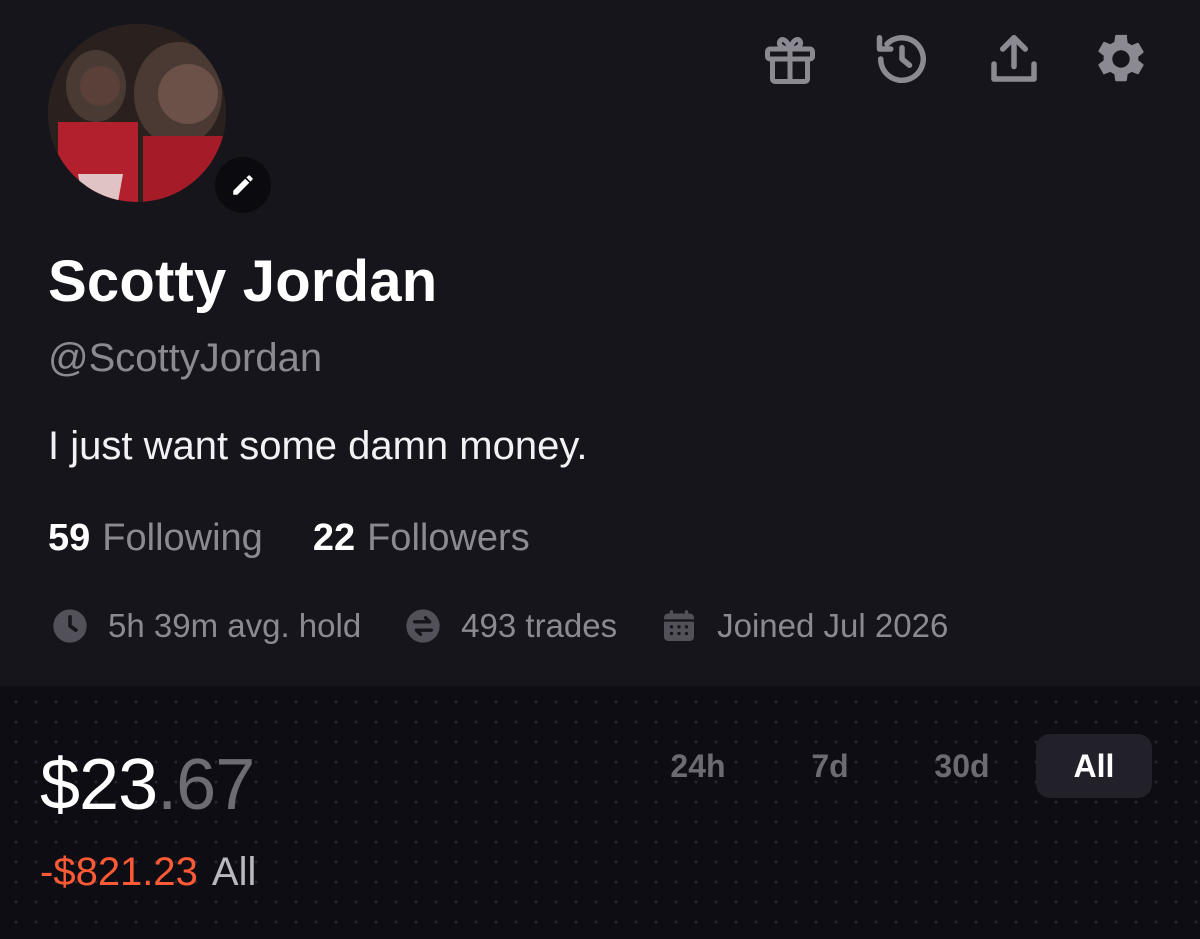 Image resolution: width=1200 pixels, height=939 pixels. I want to click on pnl-change: -$821.23 All, so click(148, 872).